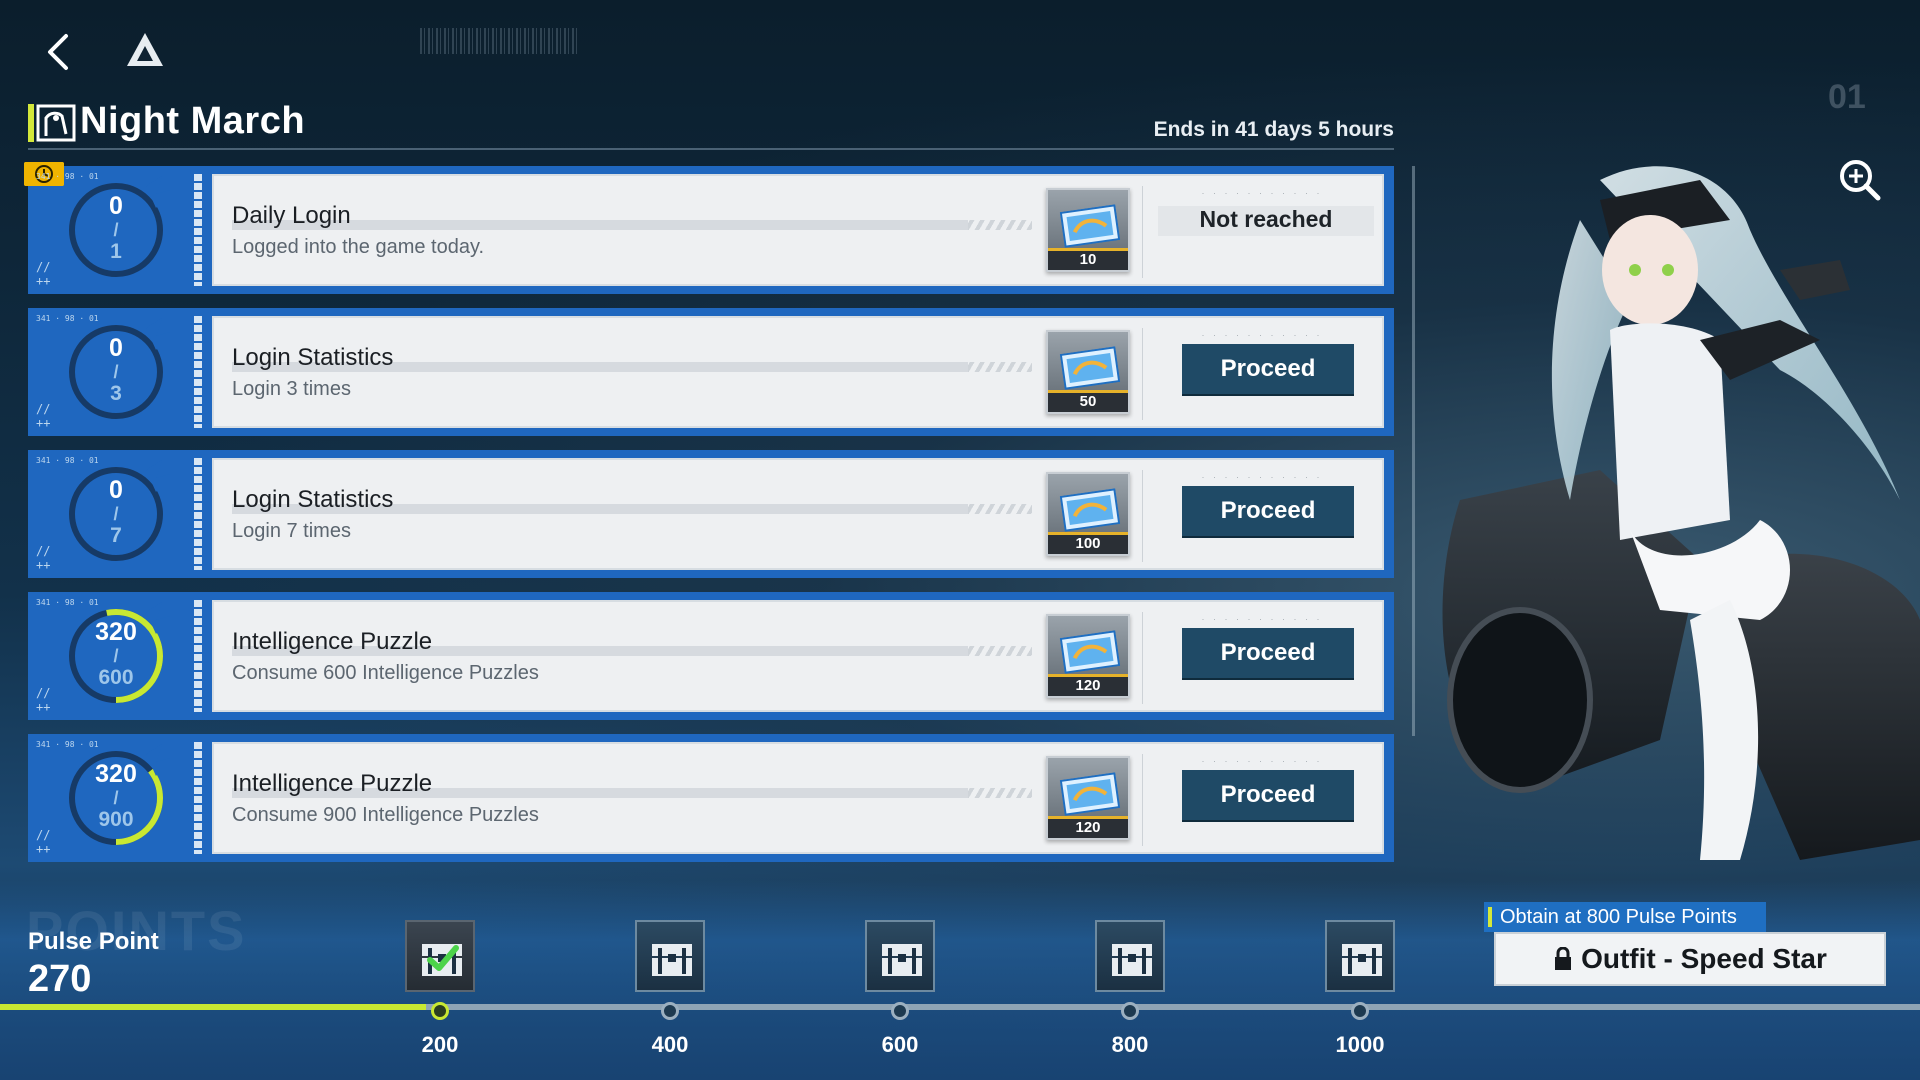  Describe the element at coordinates (1704, 958) in the screenshot. I see `outfit-name: Outfit - Speed Star` at that location.